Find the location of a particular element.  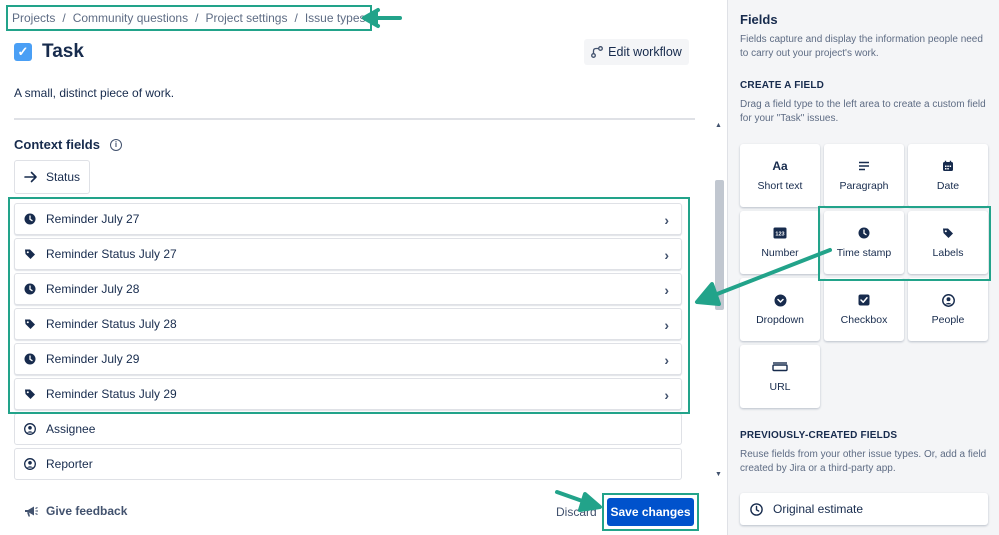

save-changes-button: Save changes is located at coordinates (650, 512).